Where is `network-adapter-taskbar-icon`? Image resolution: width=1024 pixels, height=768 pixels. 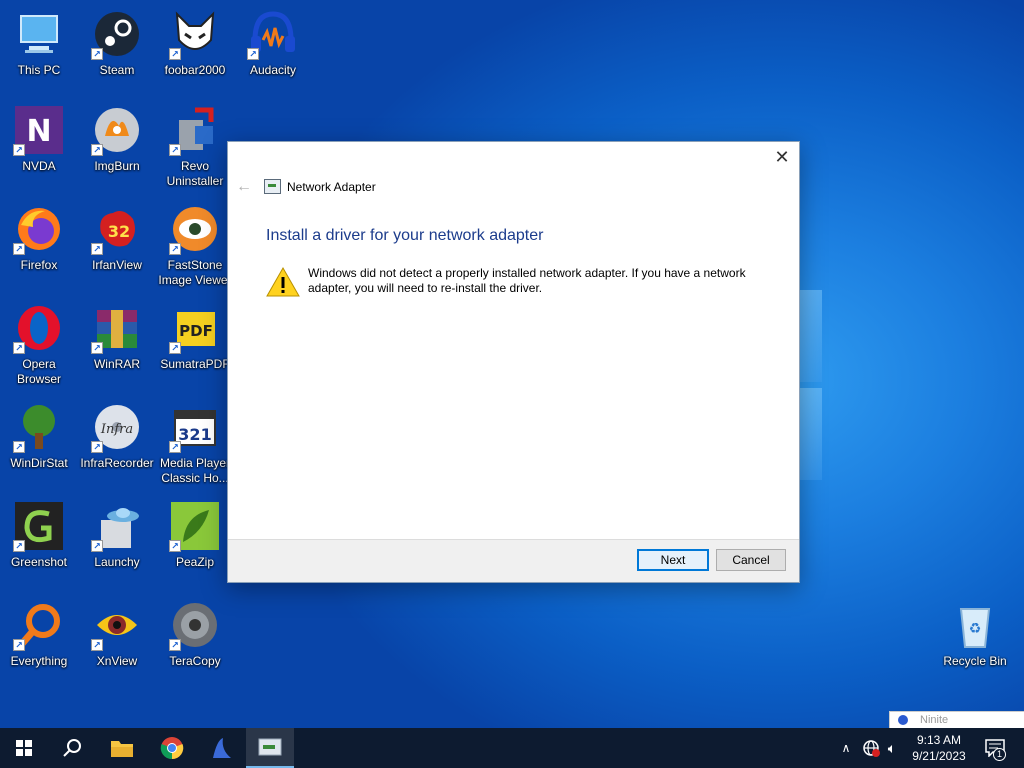 network-adapter-taskbar-icon is located at coordinates (270, 747).